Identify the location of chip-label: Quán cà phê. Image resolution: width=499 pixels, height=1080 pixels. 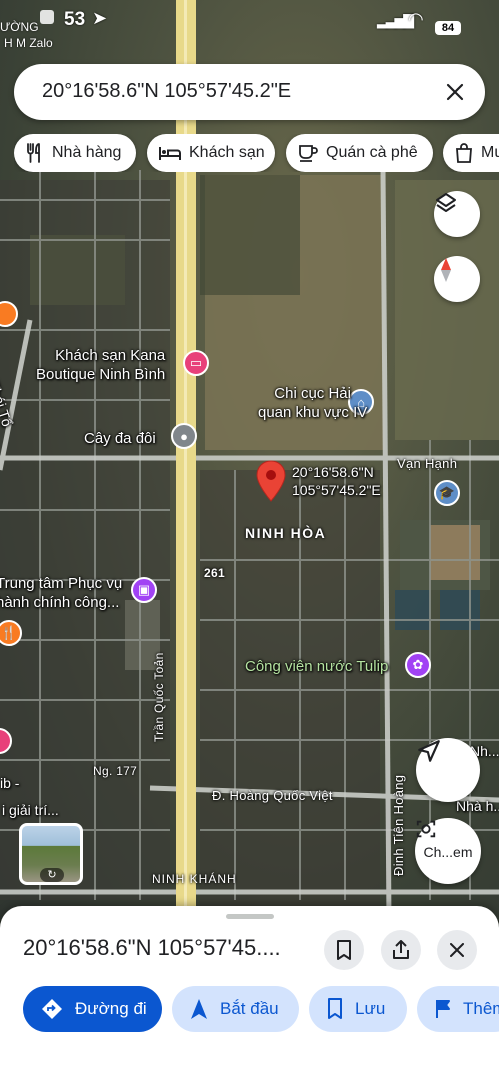
(372, 152).